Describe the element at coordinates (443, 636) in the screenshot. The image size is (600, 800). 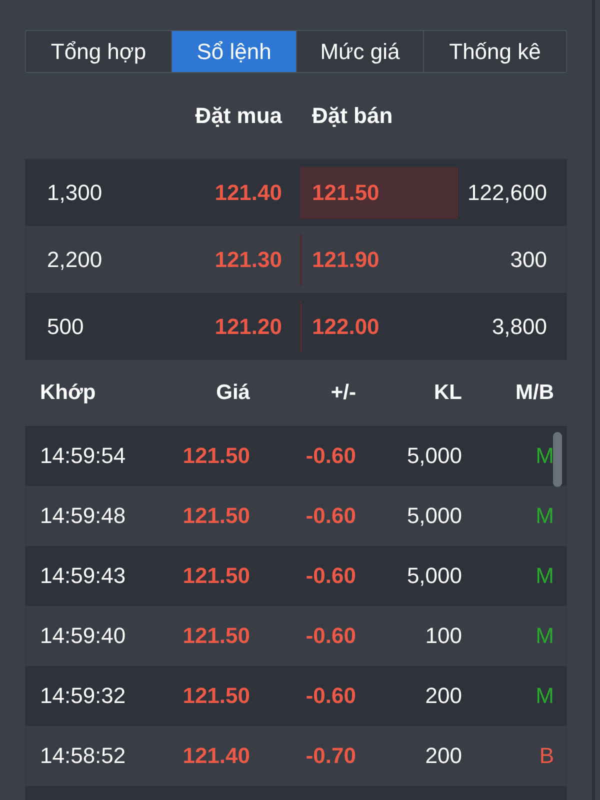
I see `table-cell-text: 100` at that location.